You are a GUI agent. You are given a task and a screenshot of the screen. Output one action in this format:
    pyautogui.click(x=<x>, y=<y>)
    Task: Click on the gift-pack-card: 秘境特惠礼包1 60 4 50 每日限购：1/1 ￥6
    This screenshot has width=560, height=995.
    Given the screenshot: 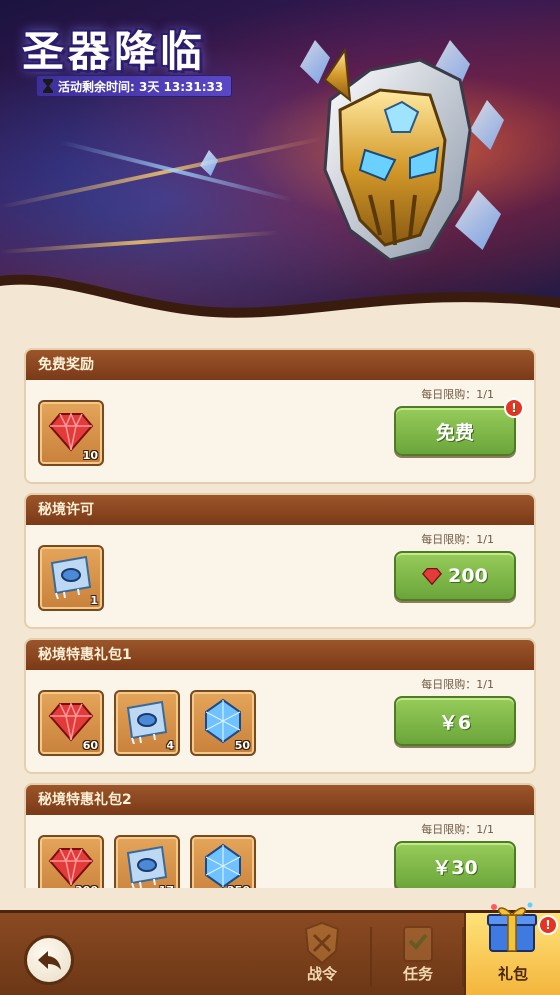 What is the action you would take?
    pyautogui.click(x=280, y=706)
    